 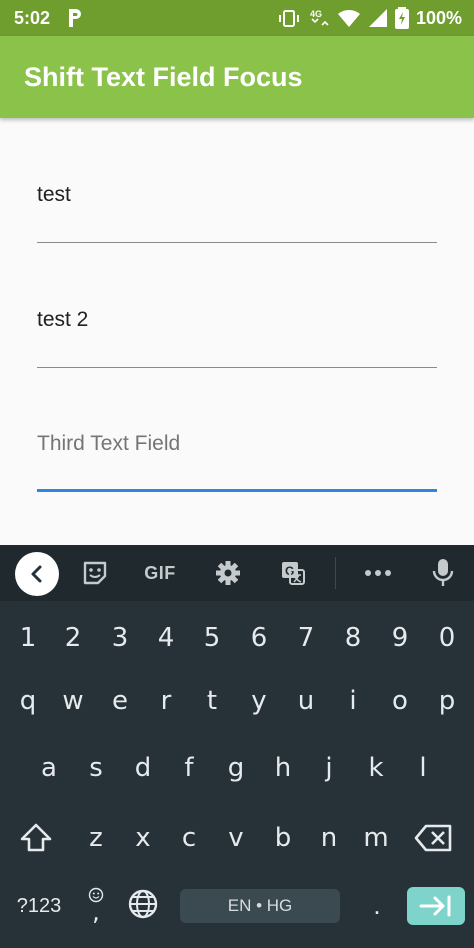 I want to click on gear-icon, so click(x=228, y=573).